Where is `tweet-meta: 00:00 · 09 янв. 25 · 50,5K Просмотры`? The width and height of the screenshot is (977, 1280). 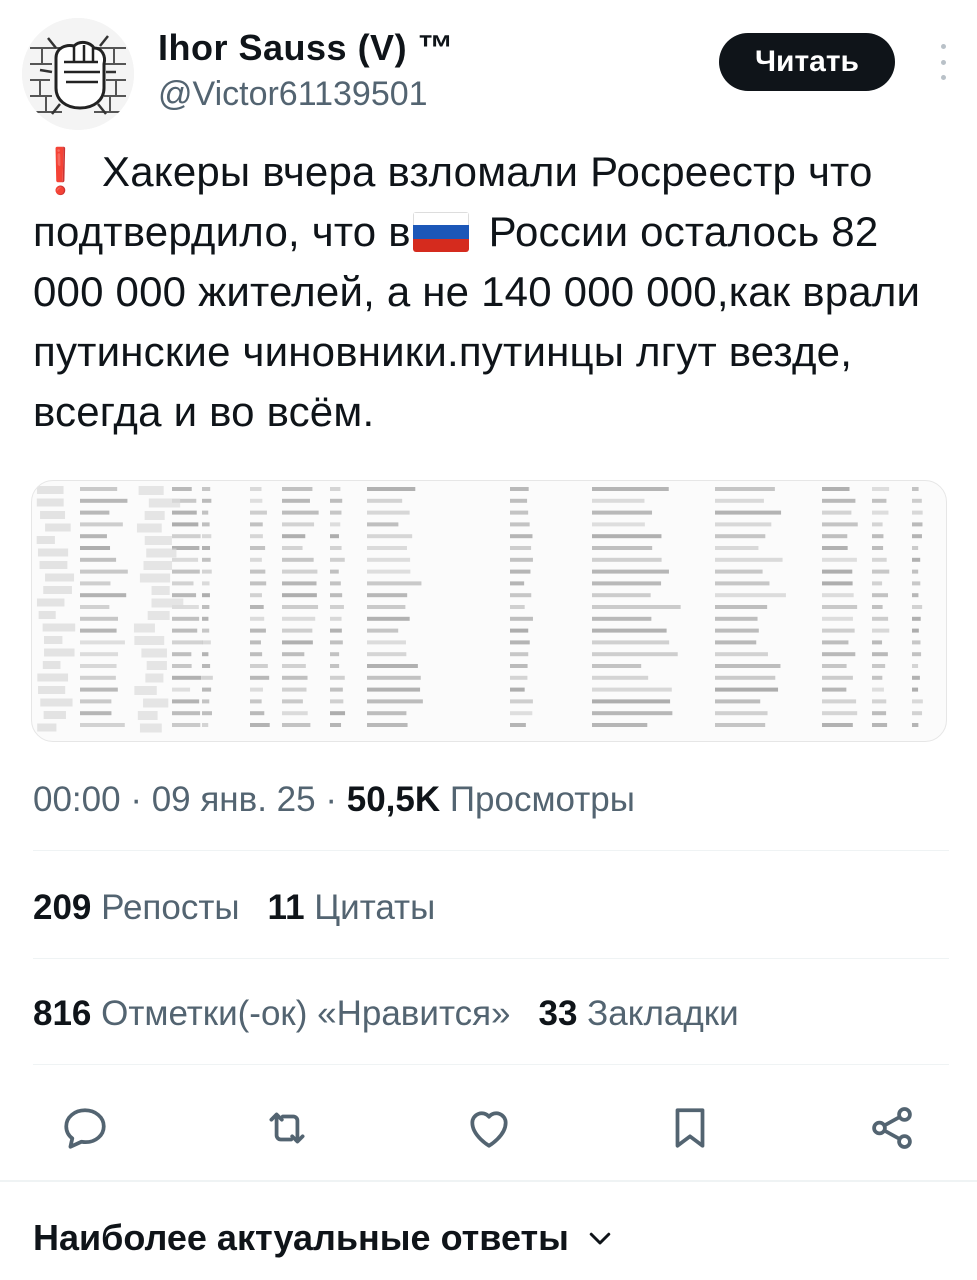
tweet-meta: 00:00 · 09 янв. 25 · 50,5K Просмотры is located at coordinates (334, 800).